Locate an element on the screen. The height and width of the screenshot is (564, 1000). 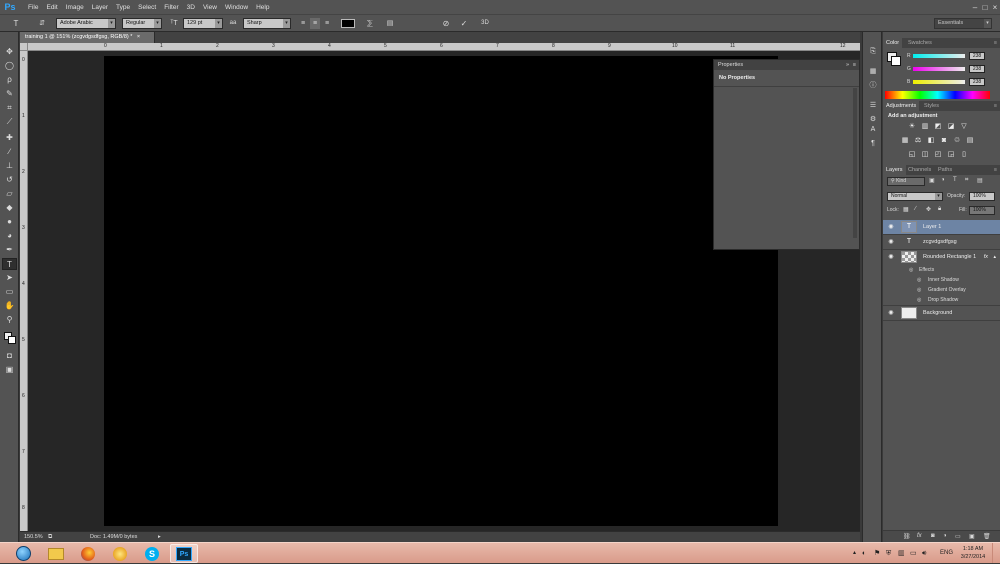
menu-3d: 3D is located at coordinates (191, 7).